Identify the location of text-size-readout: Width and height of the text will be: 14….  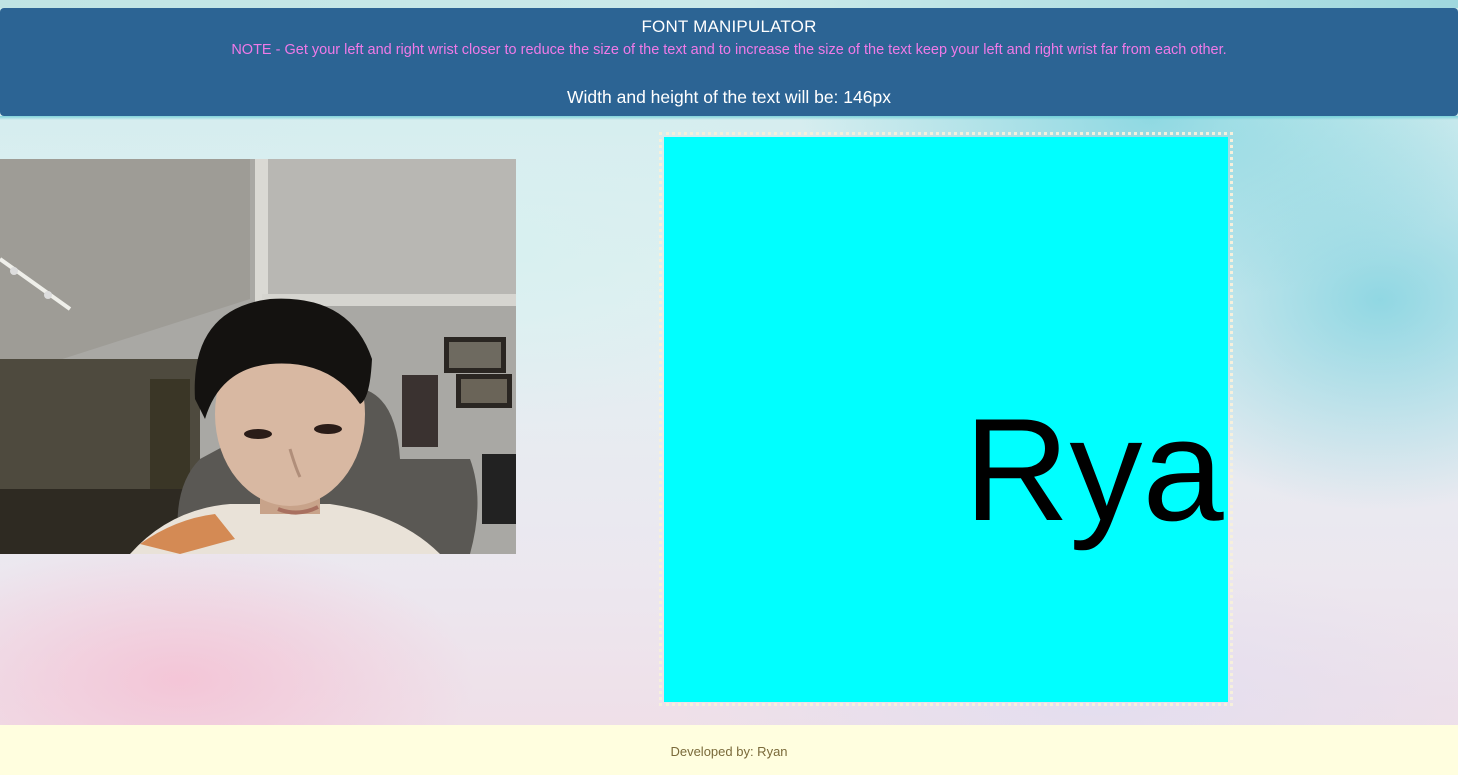
(729, 97).